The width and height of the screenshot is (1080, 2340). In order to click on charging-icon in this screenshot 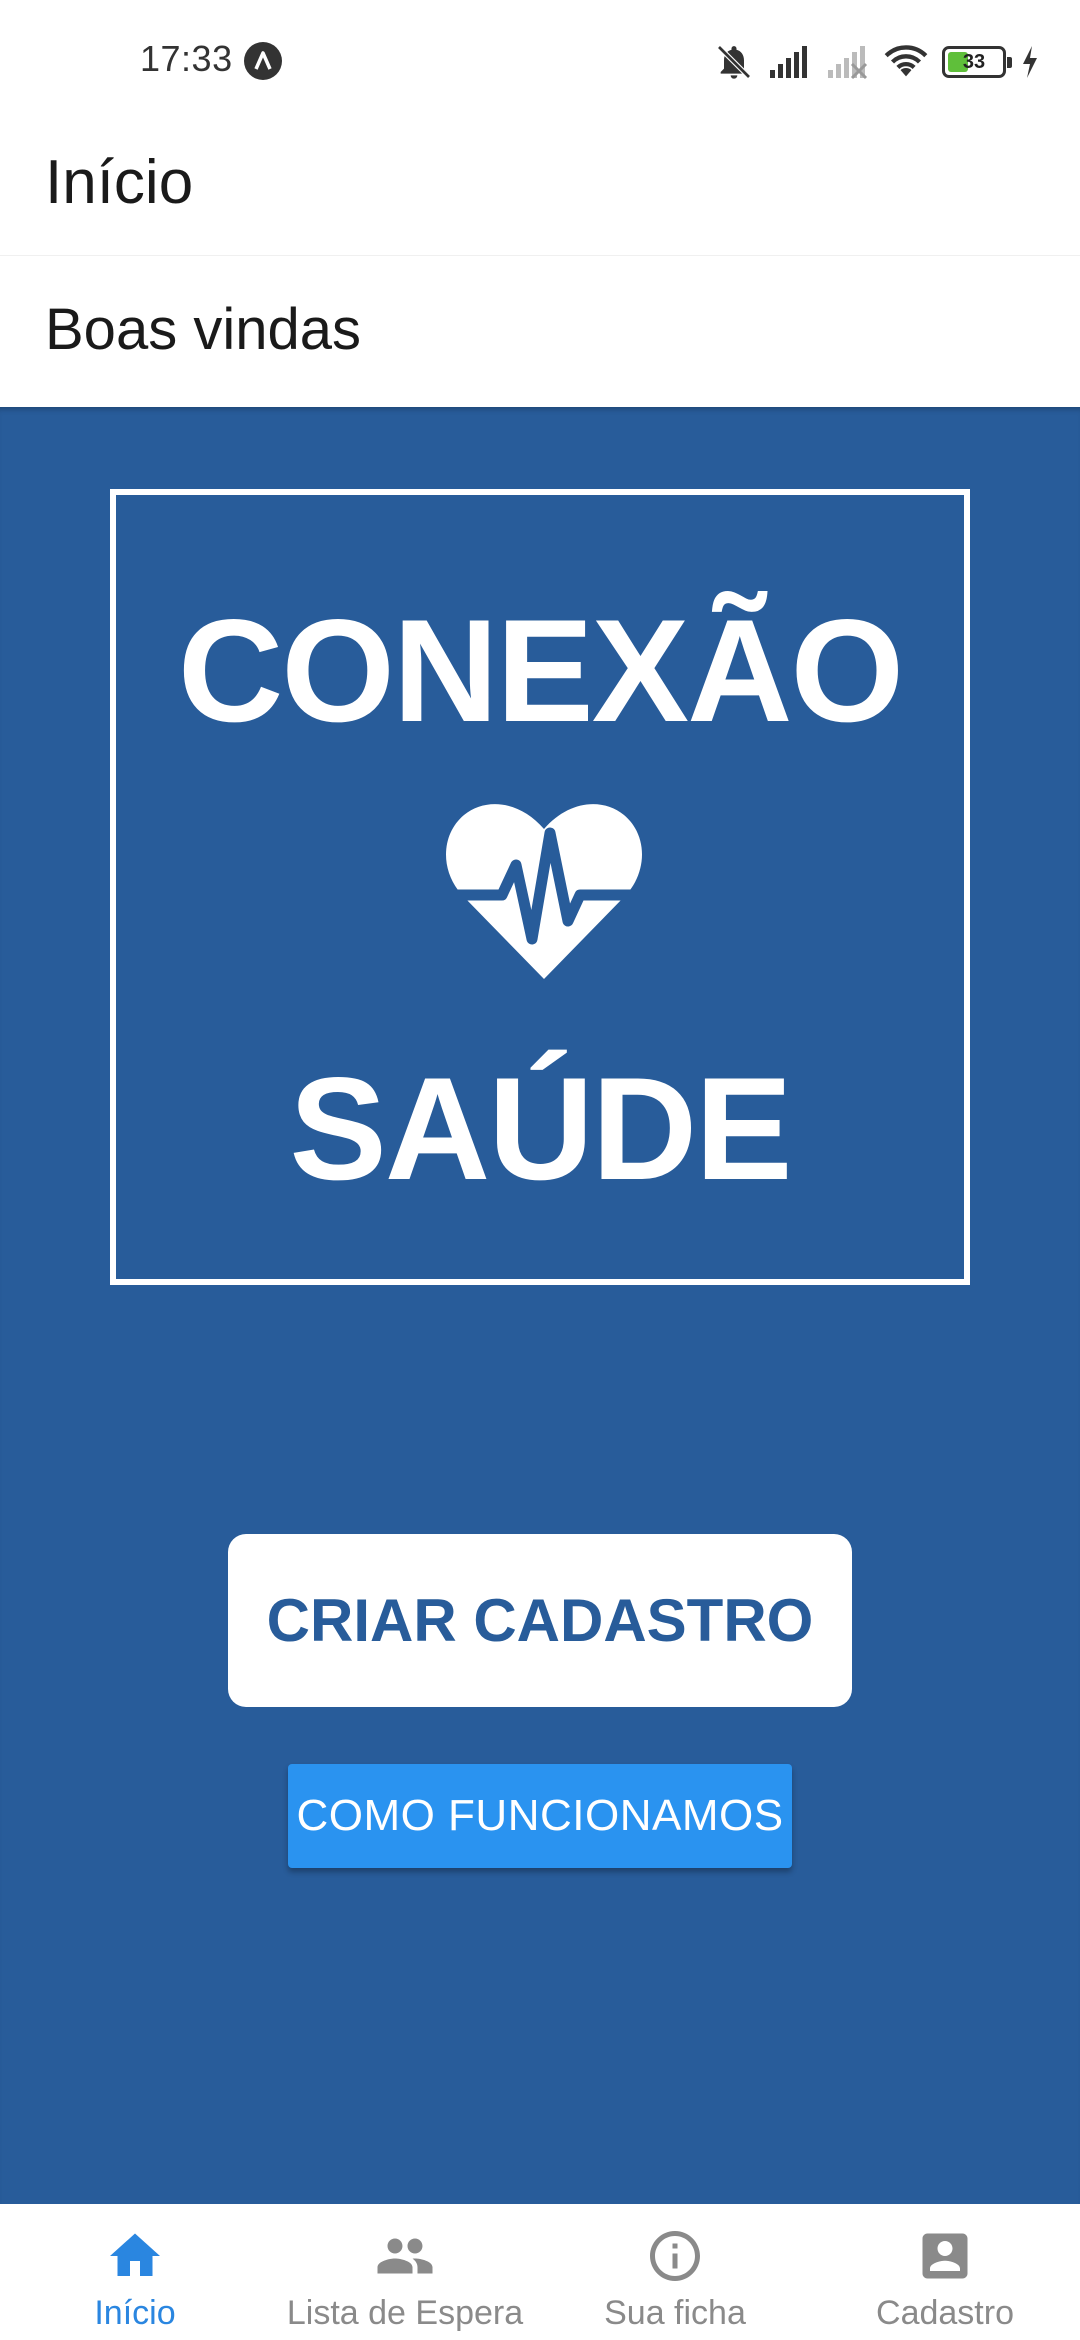, I will do `click(1030, 62)`.